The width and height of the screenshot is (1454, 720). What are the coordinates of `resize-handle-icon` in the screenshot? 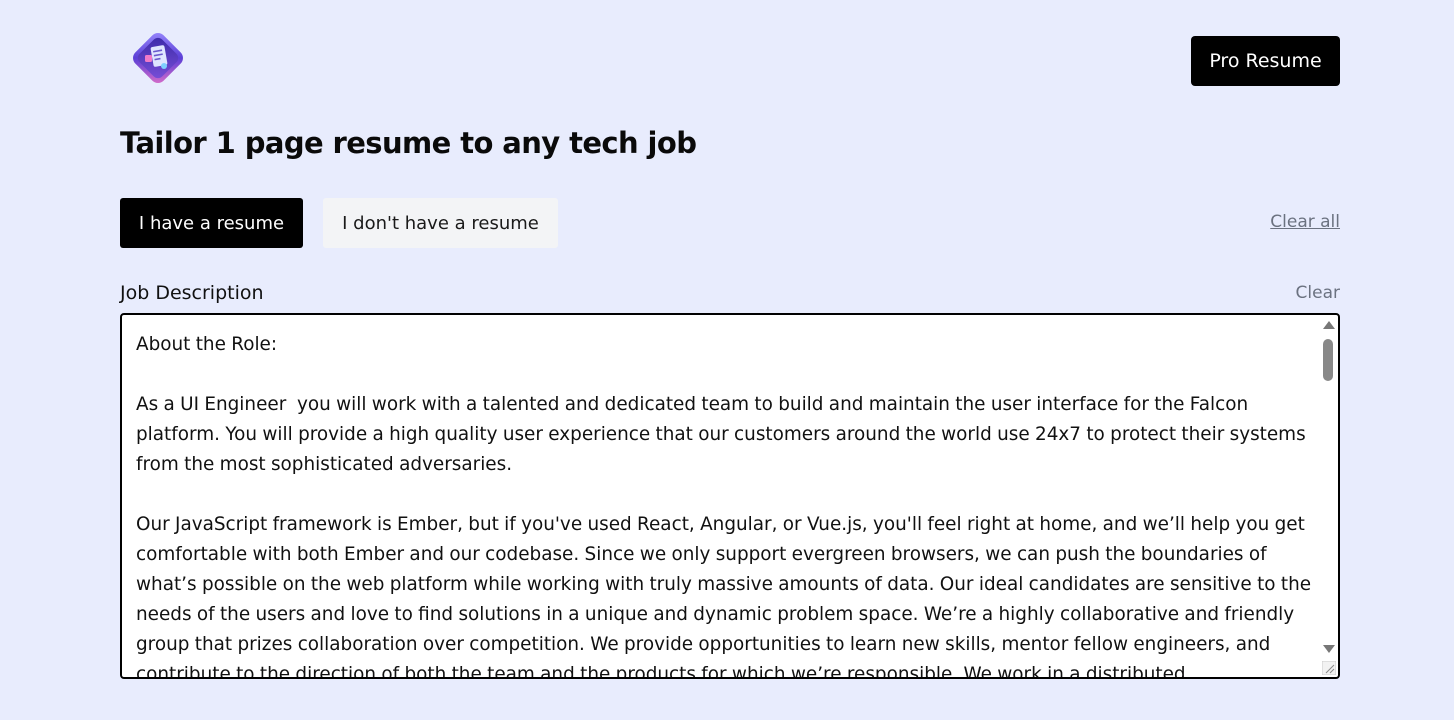 It's located at (1329, 668).